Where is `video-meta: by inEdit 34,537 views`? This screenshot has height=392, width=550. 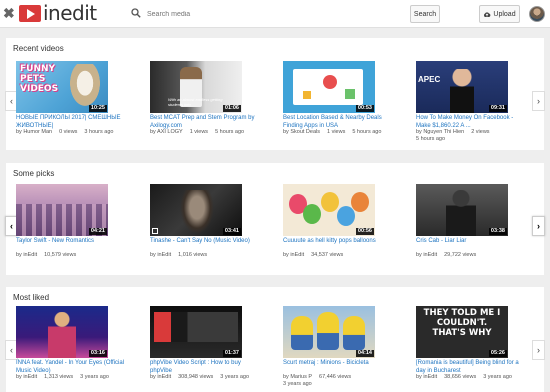 video-meta: by inEdit 34,537 views is located at coordinates (339, 255).